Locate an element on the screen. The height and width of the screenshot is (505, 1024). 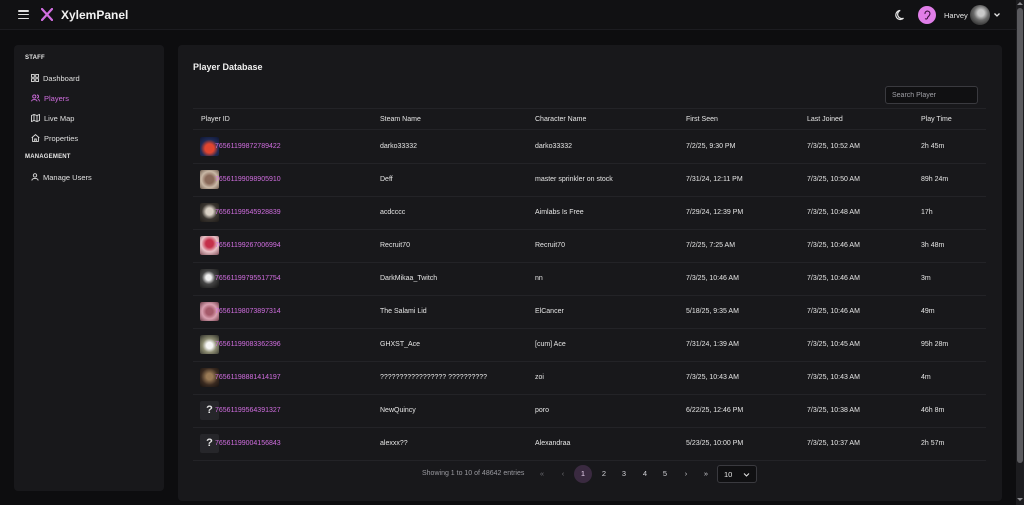
table-cell-character: master sprinkler on stock is located at coordinates (574, 179).